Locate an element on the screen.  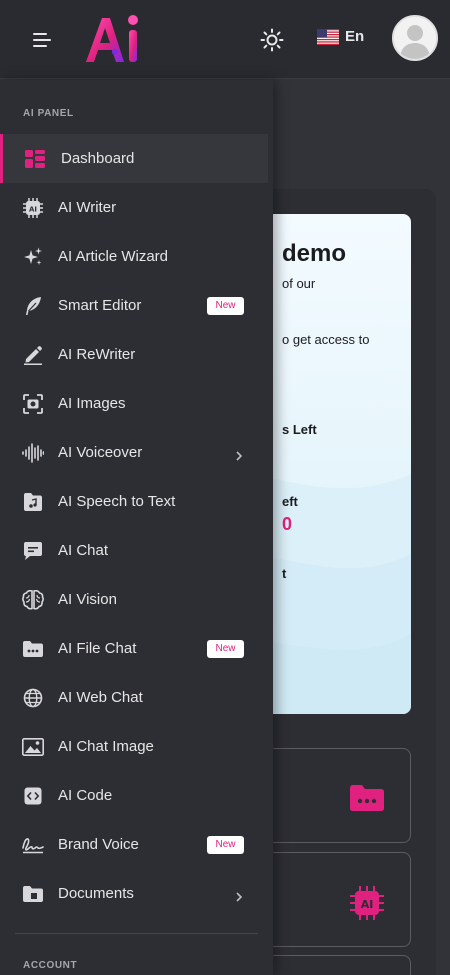
user-avatar is located at coordinates (415, 38).